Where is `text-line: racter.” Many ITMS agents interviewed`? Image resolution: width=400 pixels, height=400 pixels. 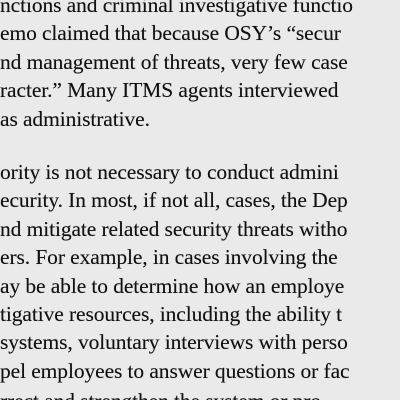
text-line: racter.” Many ITMS agents interviewed is located at coordinates (169, 90).